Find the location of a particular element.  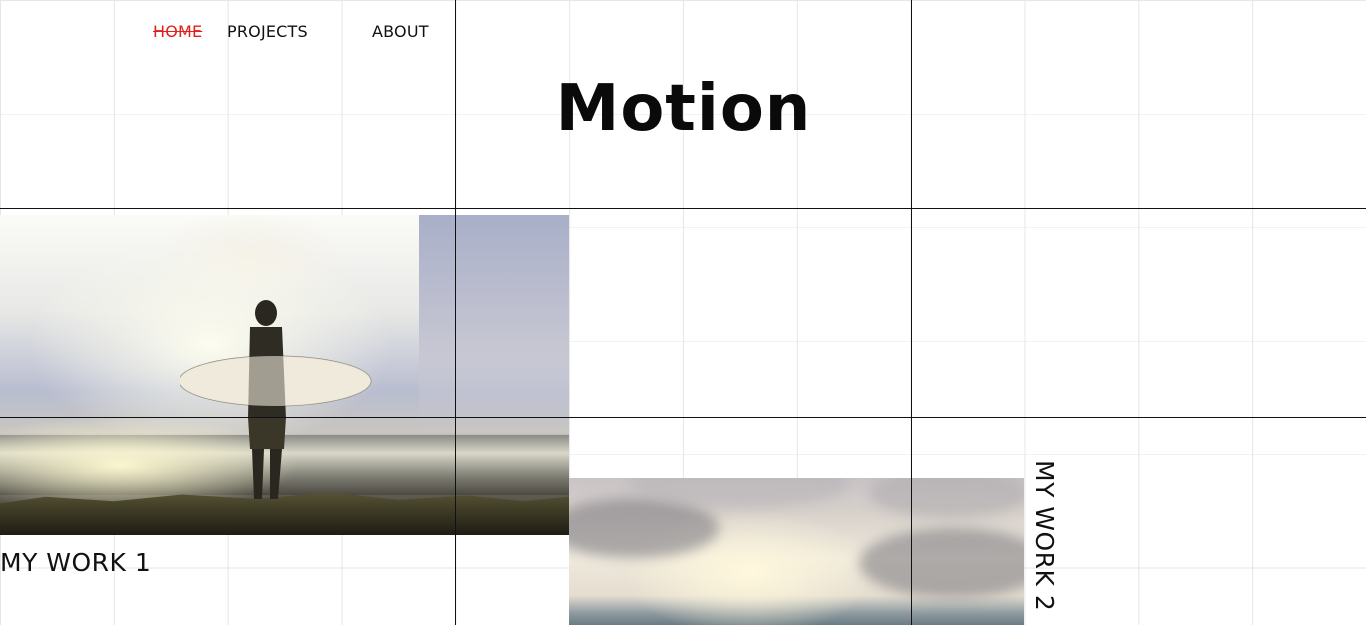

grid-line-horizontal is located at coordinates (683, 208).